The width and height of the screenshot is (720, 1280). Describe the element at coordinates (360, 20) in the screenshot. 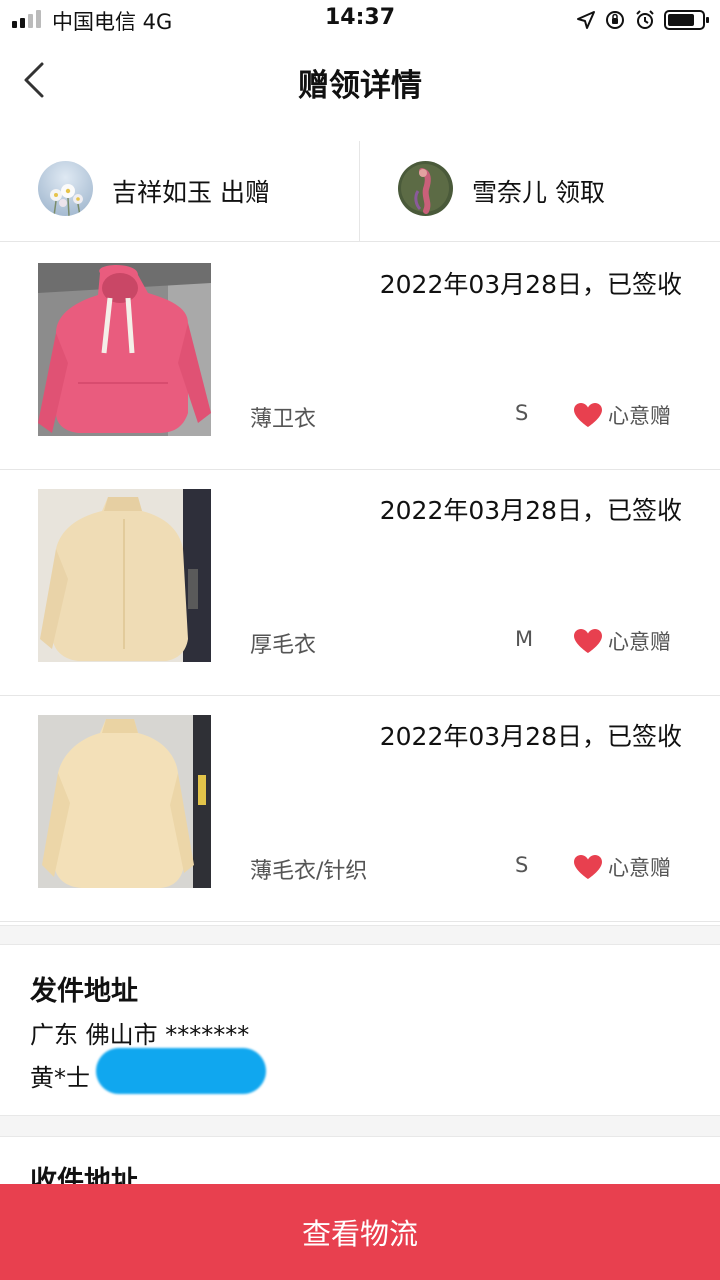

I see `status-bar: 中国电信 4G 14:37` at that location.